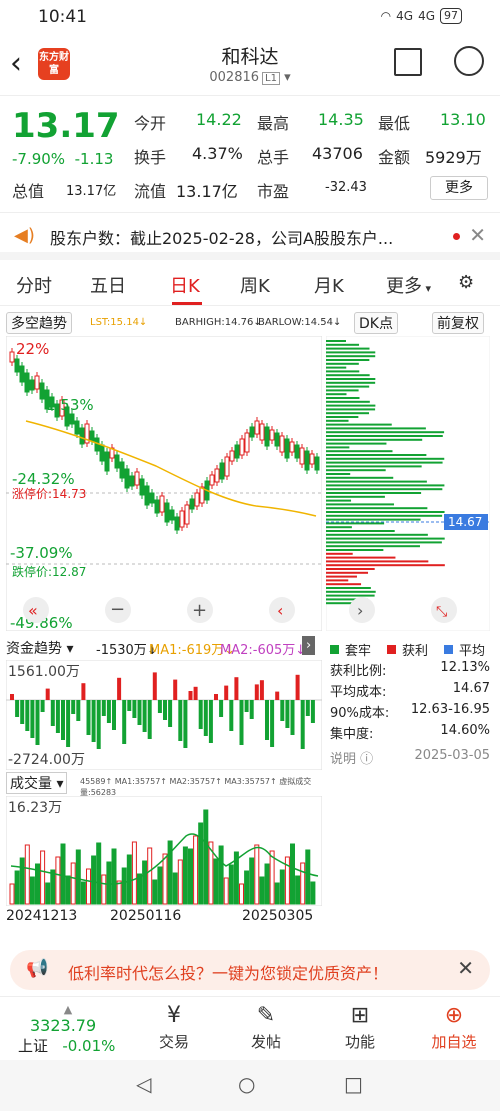 This screenshot has height=1111, width=500. I want to click on volume-indicator-select: 成交量 ▾, so click(37, 783).